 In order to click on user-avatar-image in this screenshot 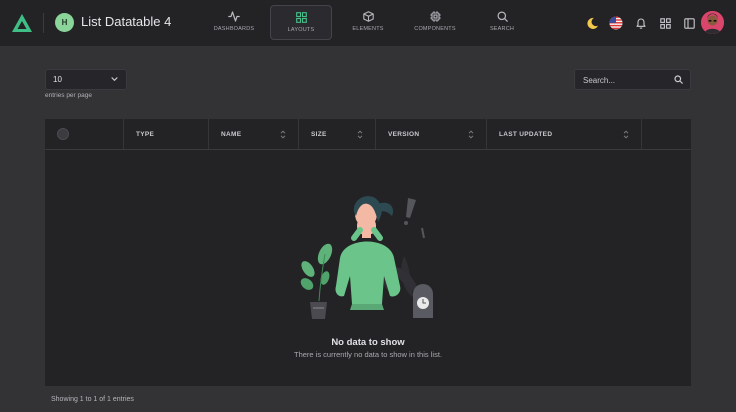, I will do `click(712, 22)`.